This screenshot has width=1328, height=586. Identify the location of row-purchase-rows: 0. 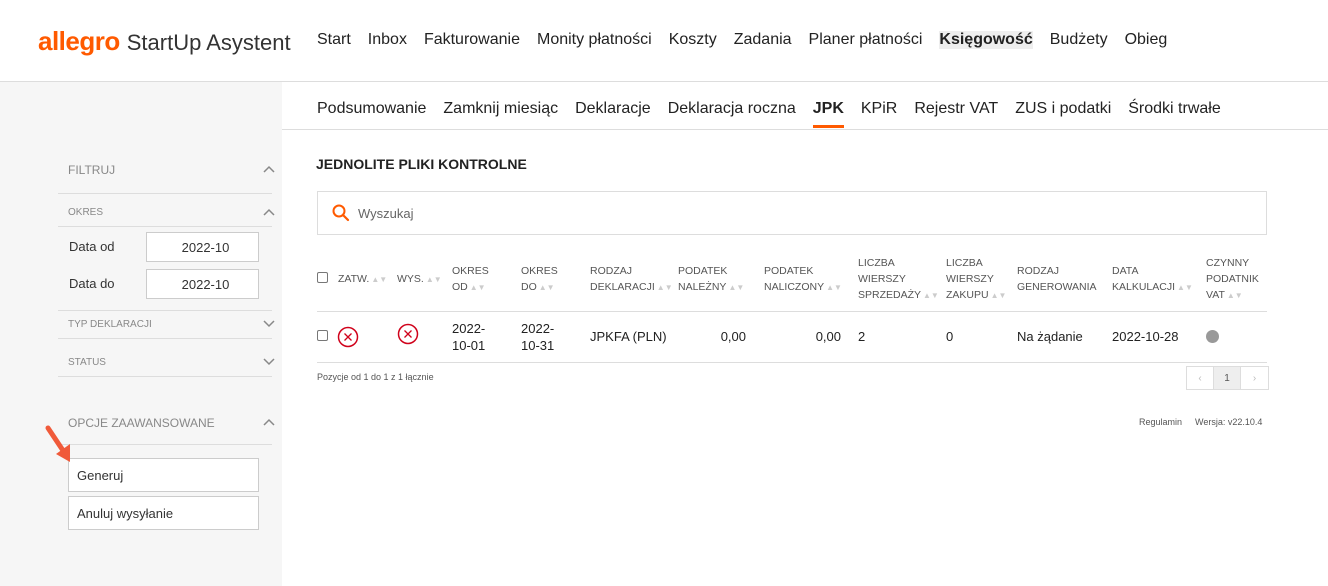
(950, 336).